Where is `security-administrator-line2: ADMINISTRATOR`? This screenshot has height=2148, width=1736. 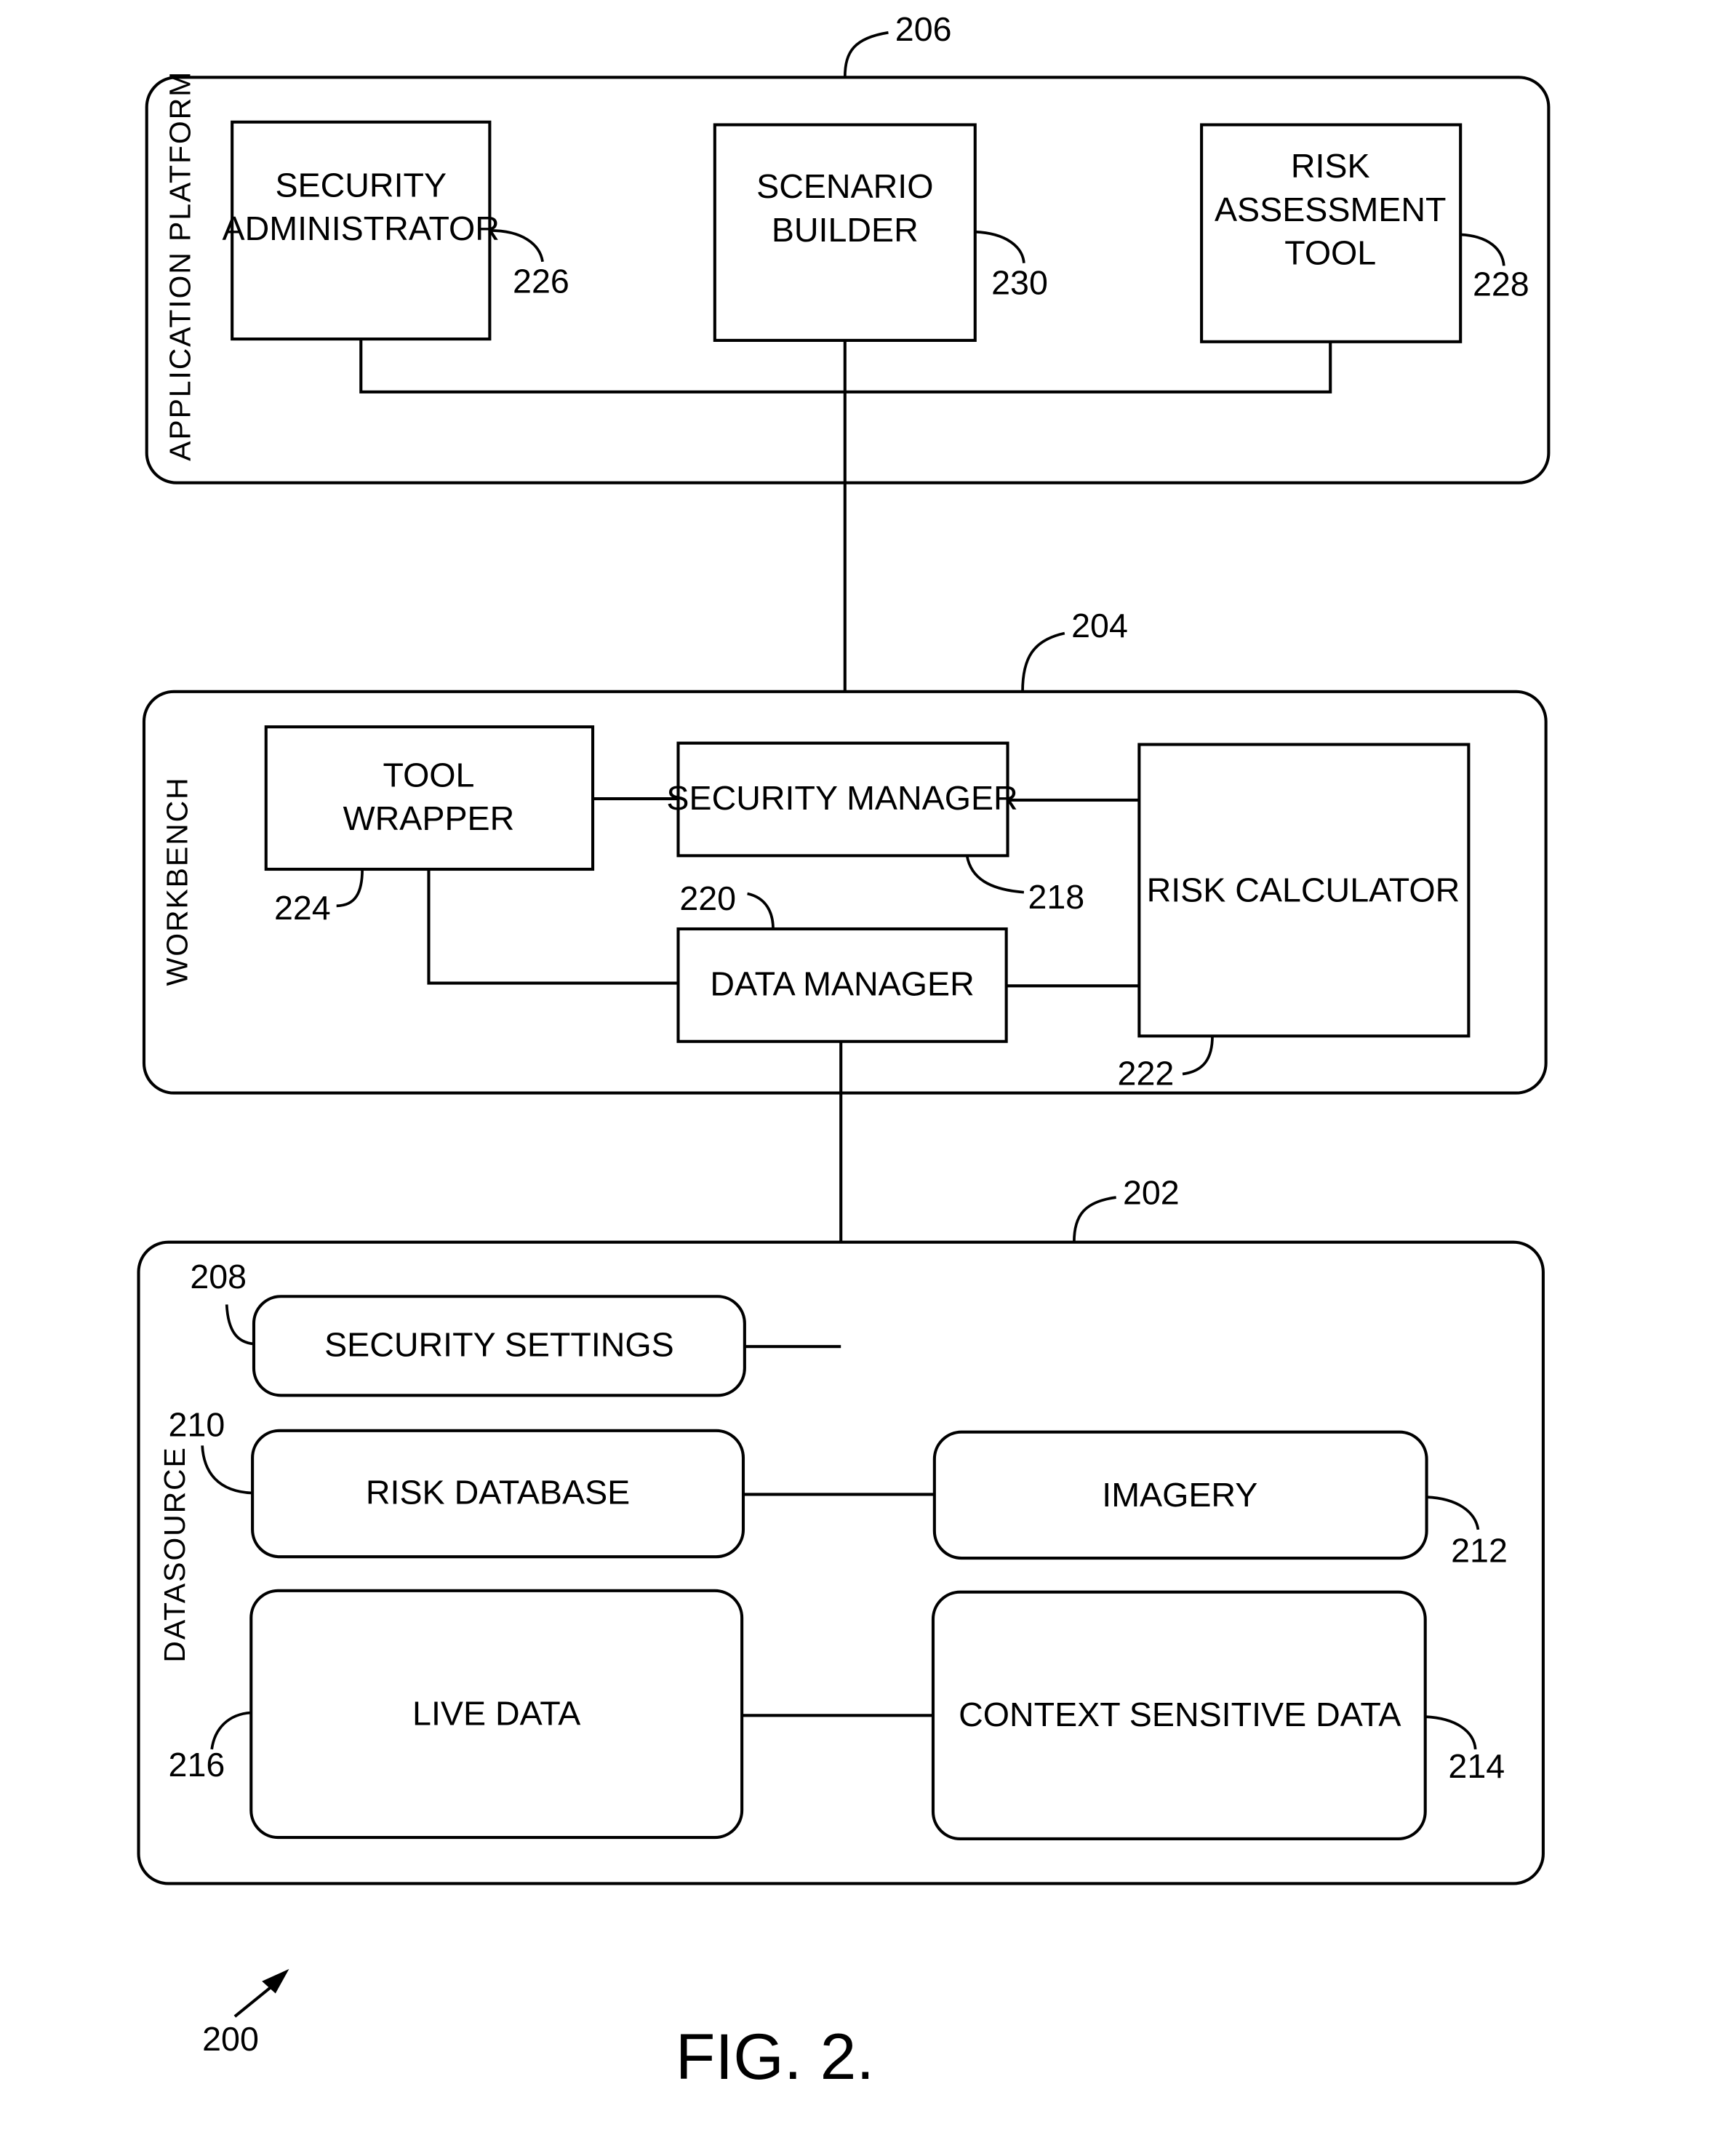
security-administrator-line2: ADMINISTRATOR is located at coordinates (361, 228).